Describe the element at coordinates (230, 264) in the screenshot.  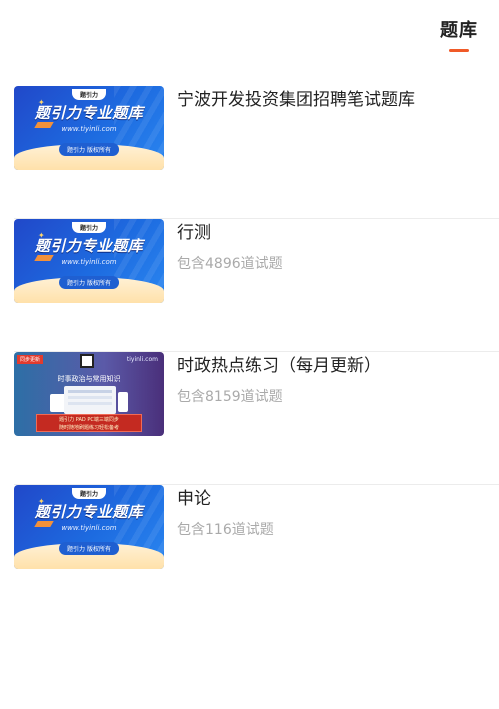
I see `item-question-count: 包含4896道试题` at that location.